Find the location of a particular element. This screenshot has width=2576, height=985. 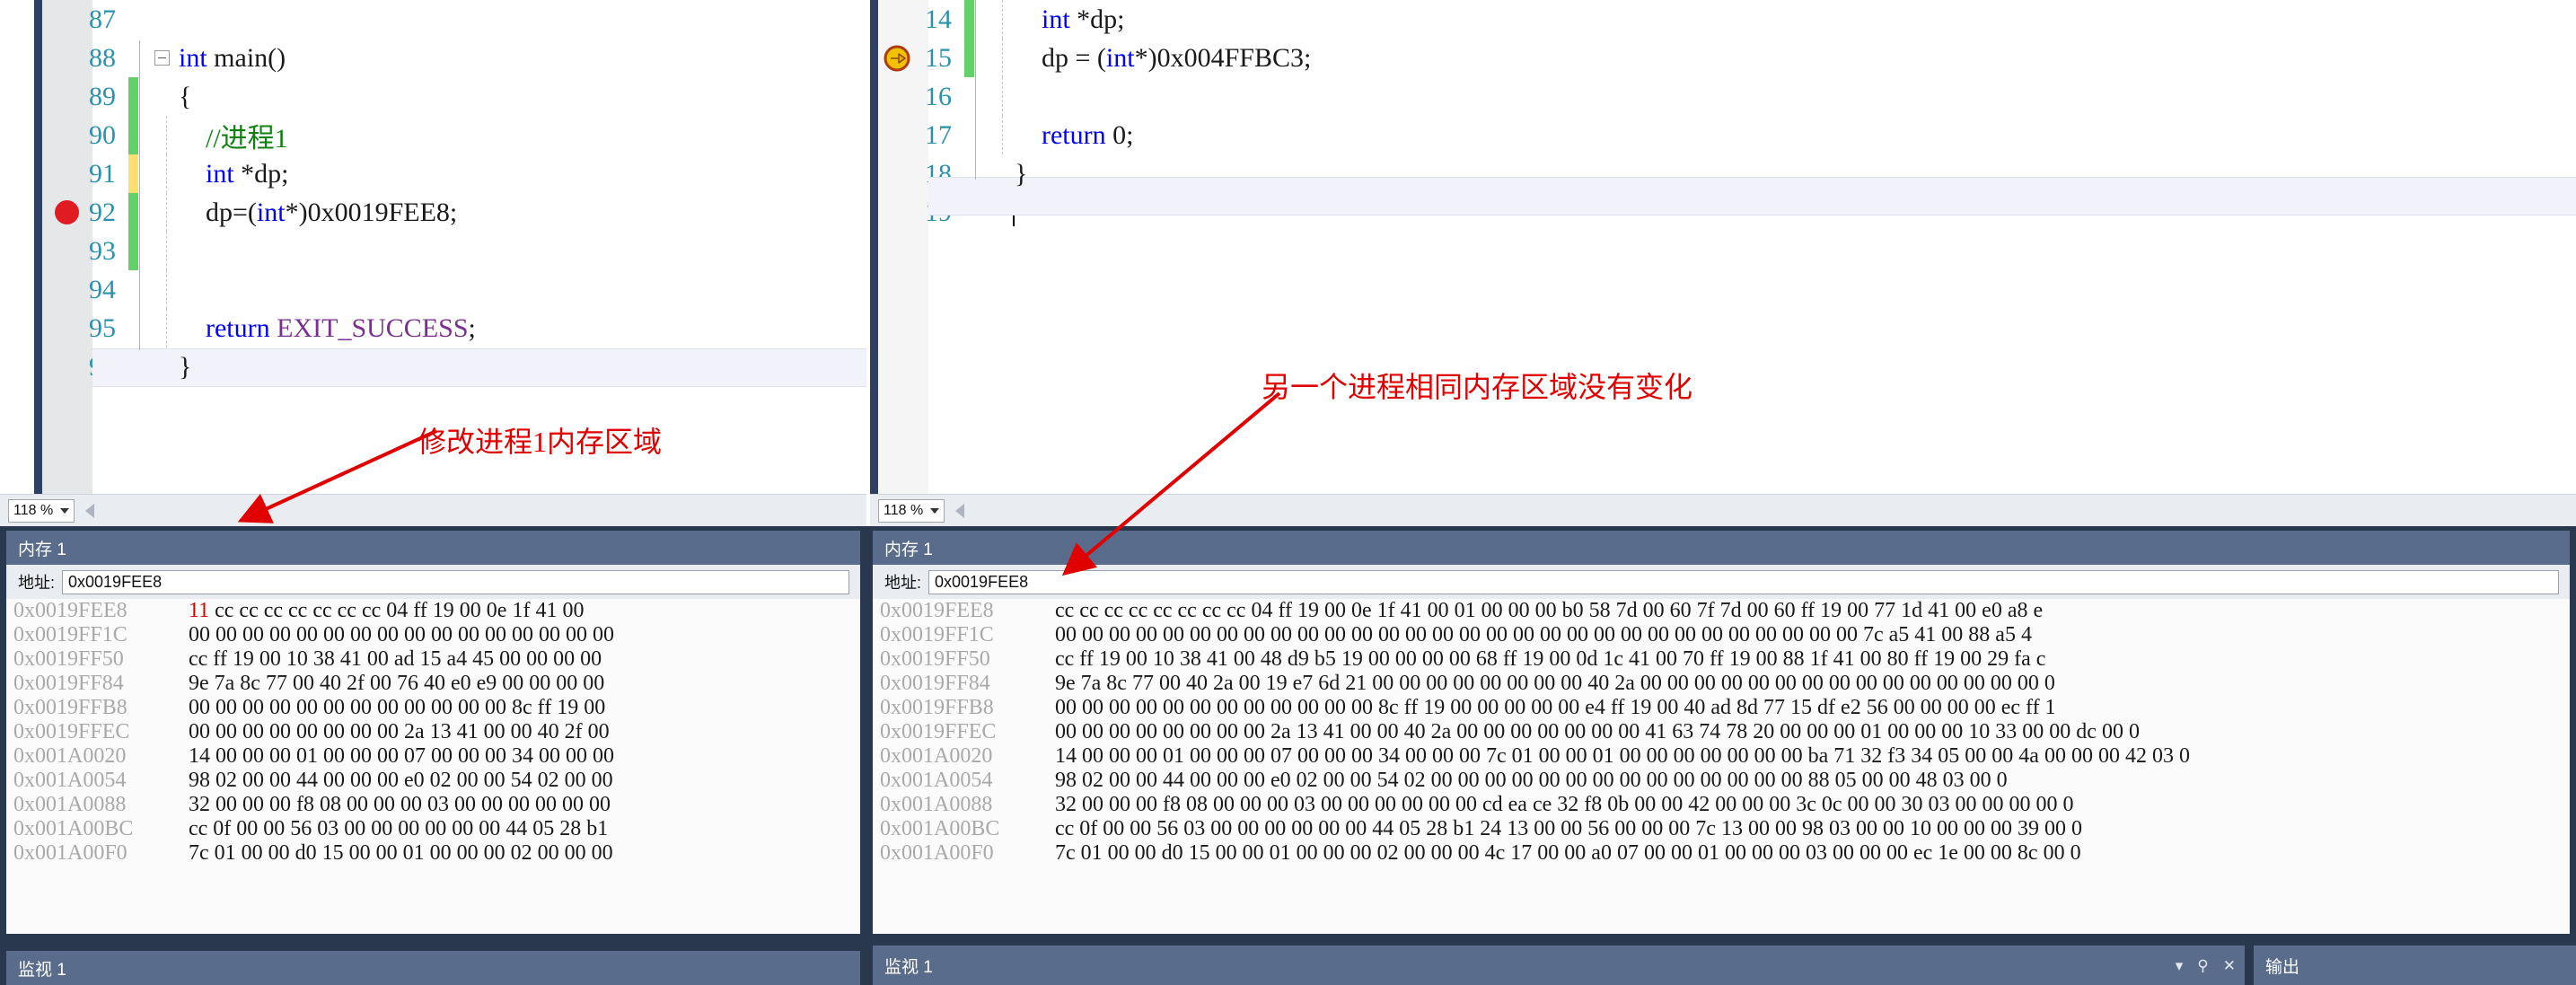

code-text-cell: int main() is located at coordinates (508, 58).